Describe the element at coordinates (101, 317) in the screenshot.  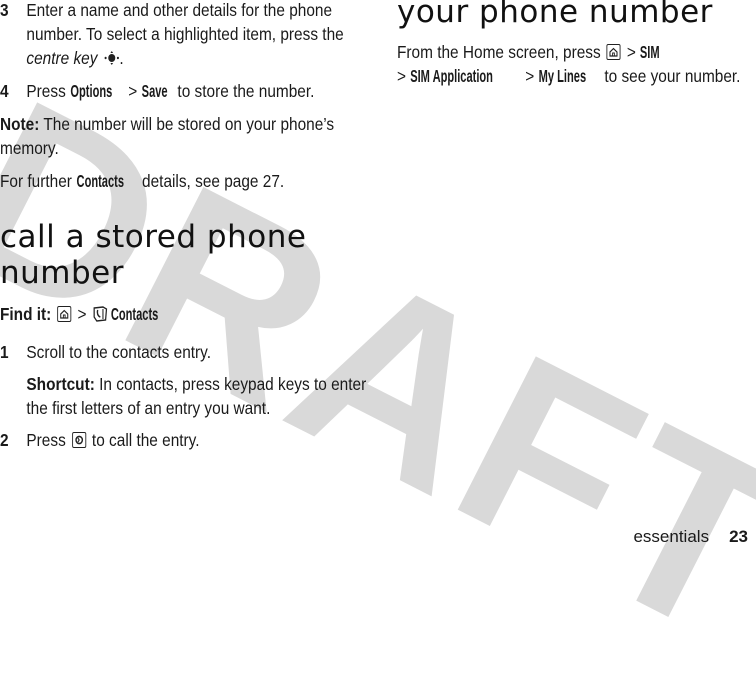
I see `contacts-book-icon` at that location.